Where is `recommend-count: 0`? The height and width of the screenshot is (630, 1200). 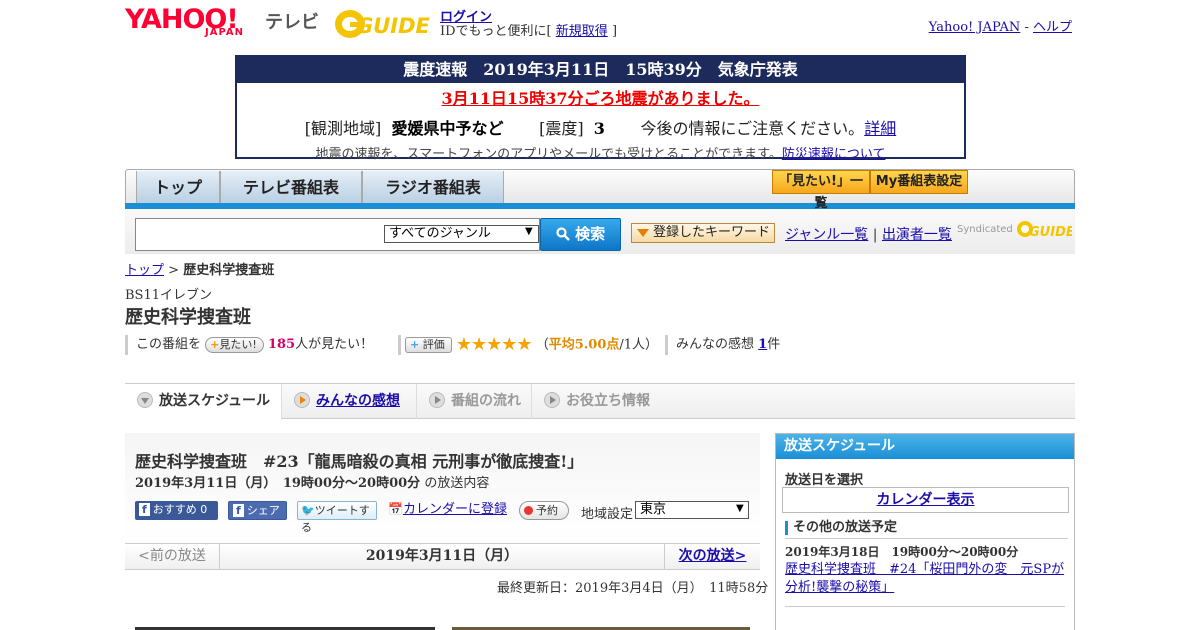 recommend-count: 0 is located at coordinates (204, 509).